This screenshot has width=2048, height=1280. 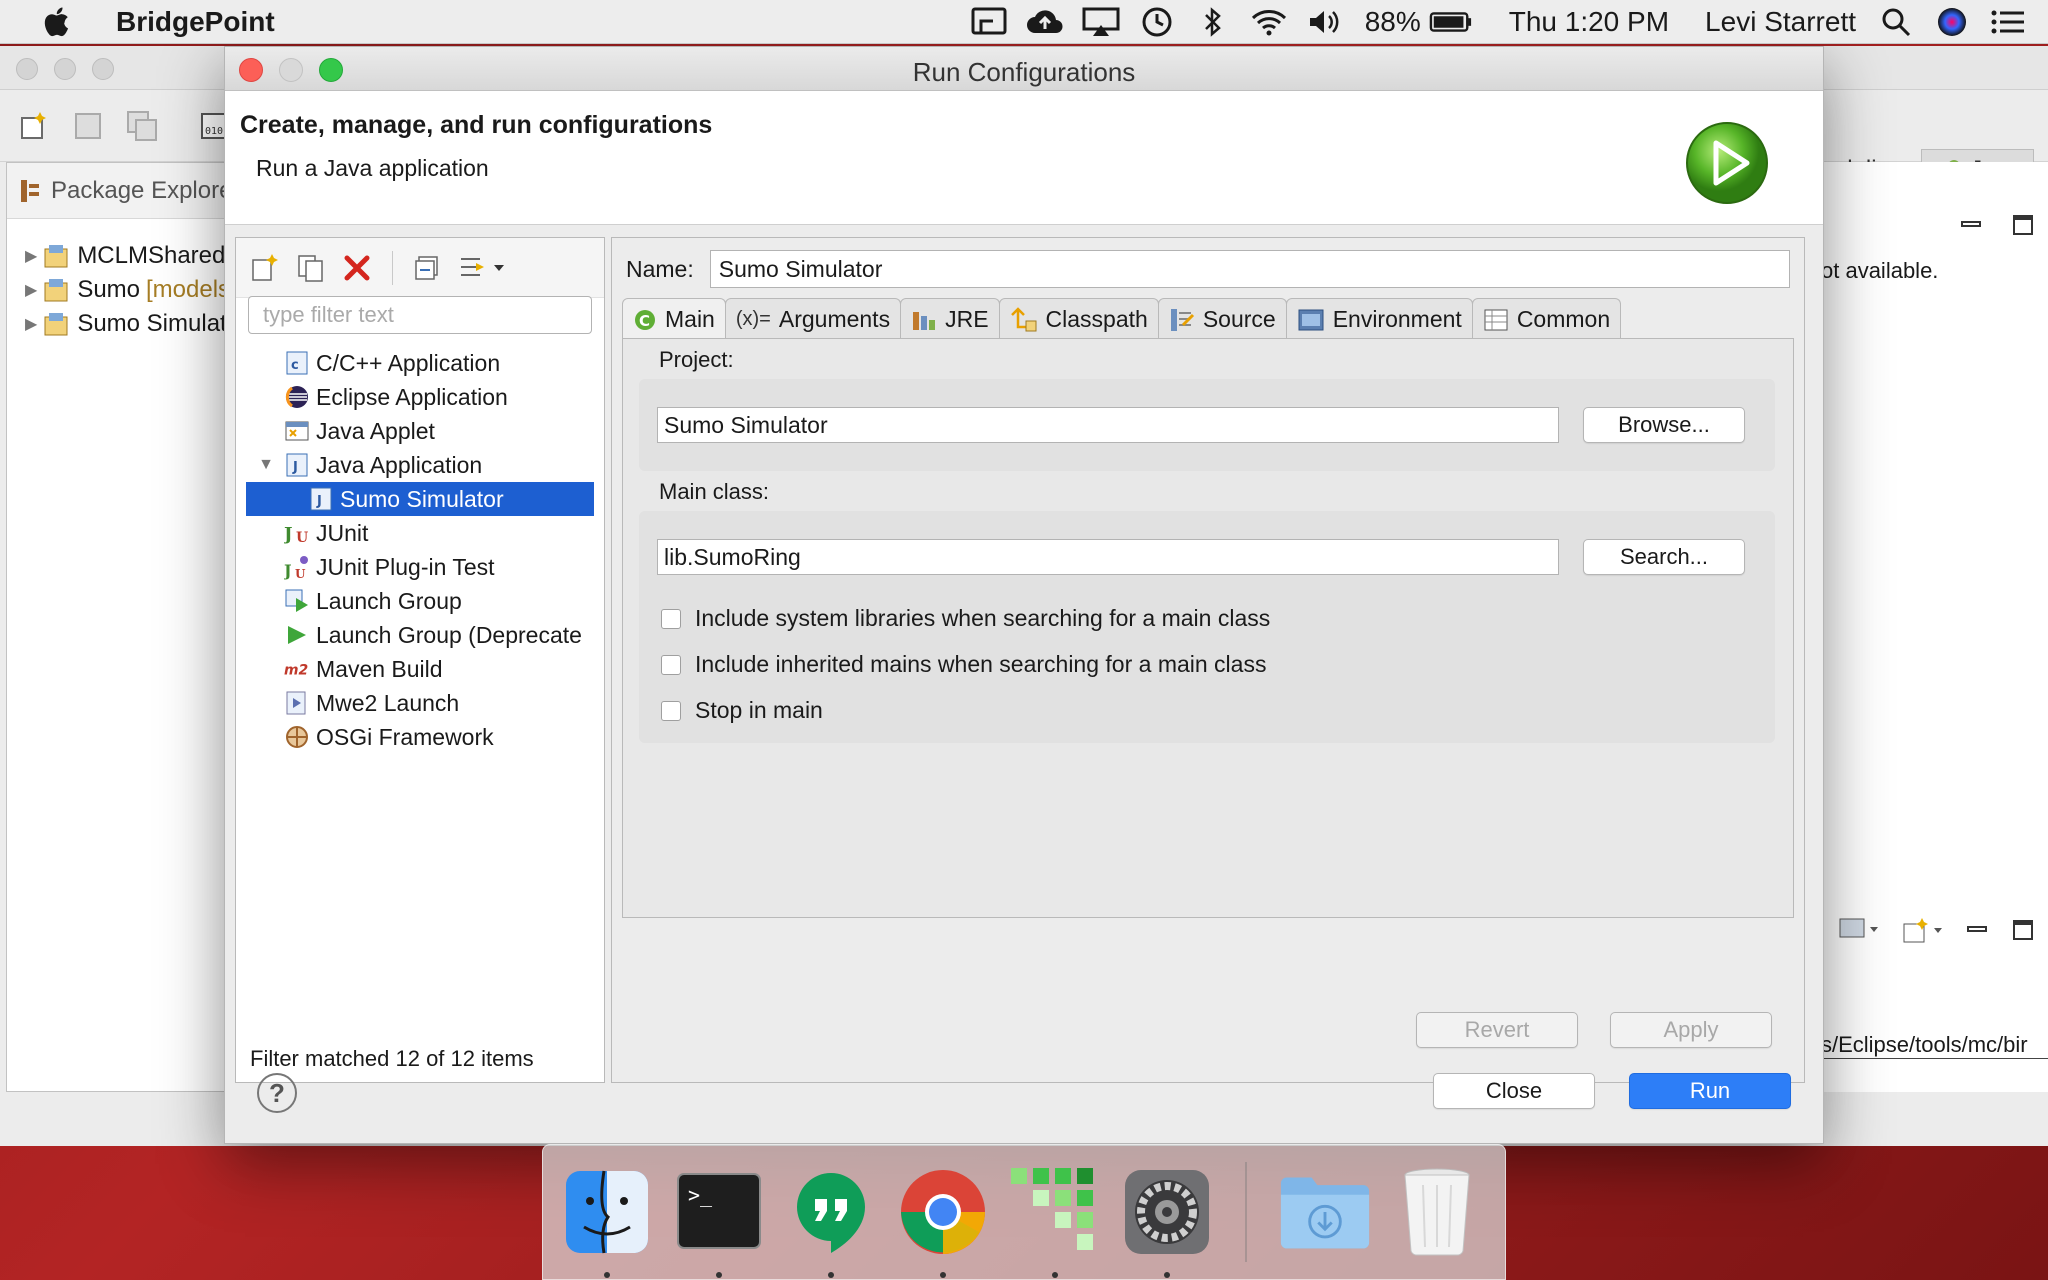 What do you see at coordinates (1896, 22) in the screenshot?
I see `spotlight-search-icon` at bounding box center [1896, 22].